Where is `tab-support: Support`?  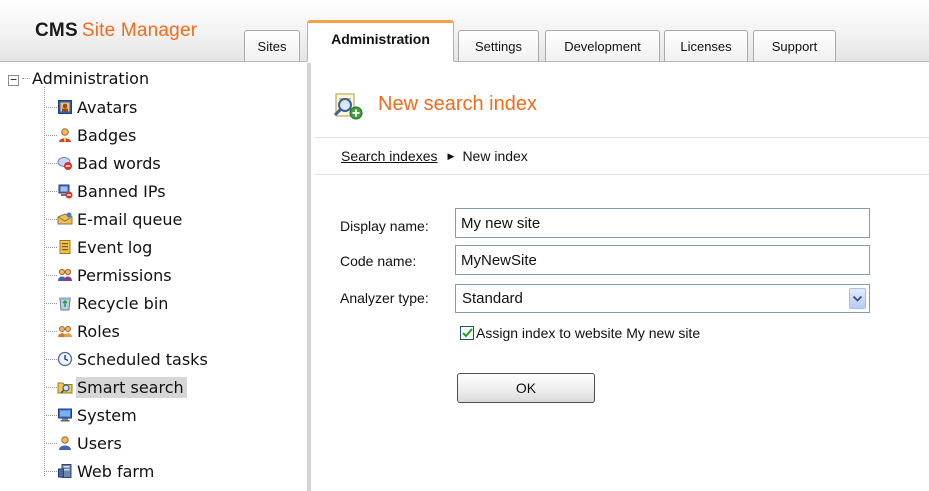 tab-support: Support is located at coordinates (794, 46).